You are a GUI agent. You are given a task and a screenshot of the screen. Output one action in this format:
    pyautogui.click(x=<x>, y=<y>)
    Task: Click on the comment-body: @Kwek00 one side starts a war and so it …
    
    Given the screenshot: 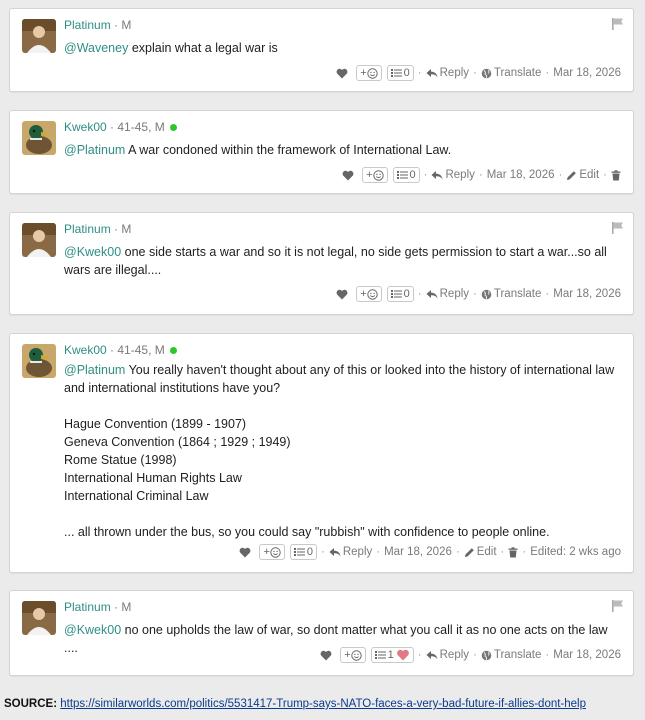 What is the action you would take?
    pyautogui.click(x=341, y=261)
    